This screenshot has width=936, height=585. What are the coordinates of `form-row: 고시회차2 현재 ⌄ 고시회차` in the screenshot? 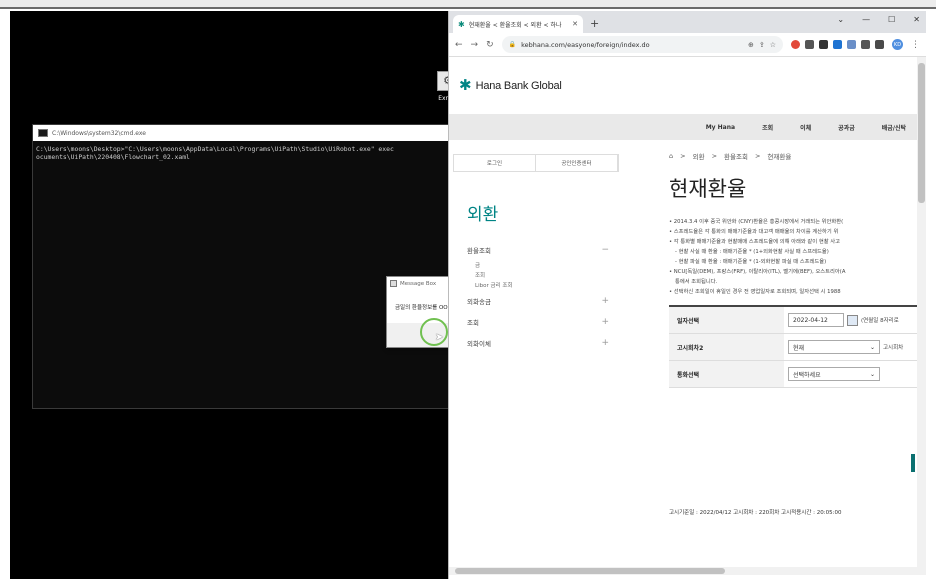 It's located at (797, 347).